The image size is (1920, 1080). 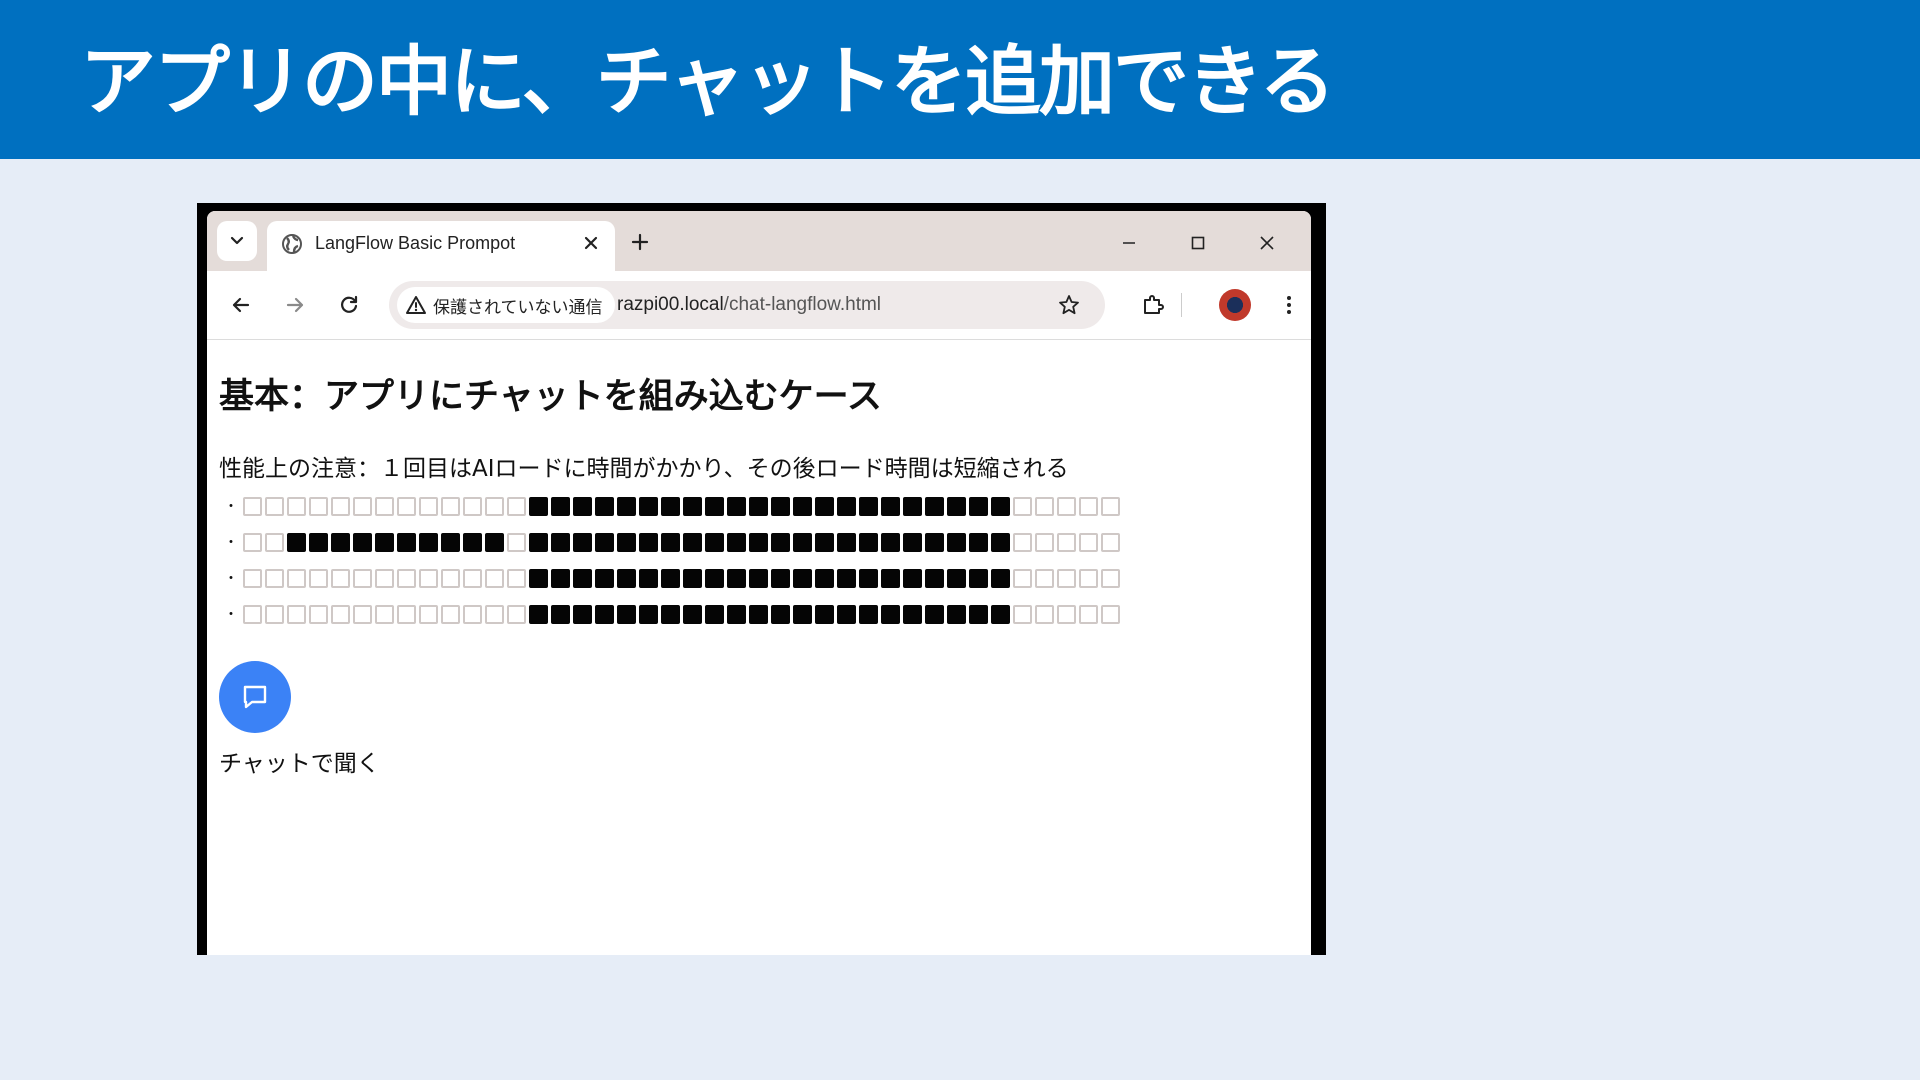 What do you see at coordinates (681, 614) in the screenshot?
I see `bullet-text` at bounding box center [681, 614].